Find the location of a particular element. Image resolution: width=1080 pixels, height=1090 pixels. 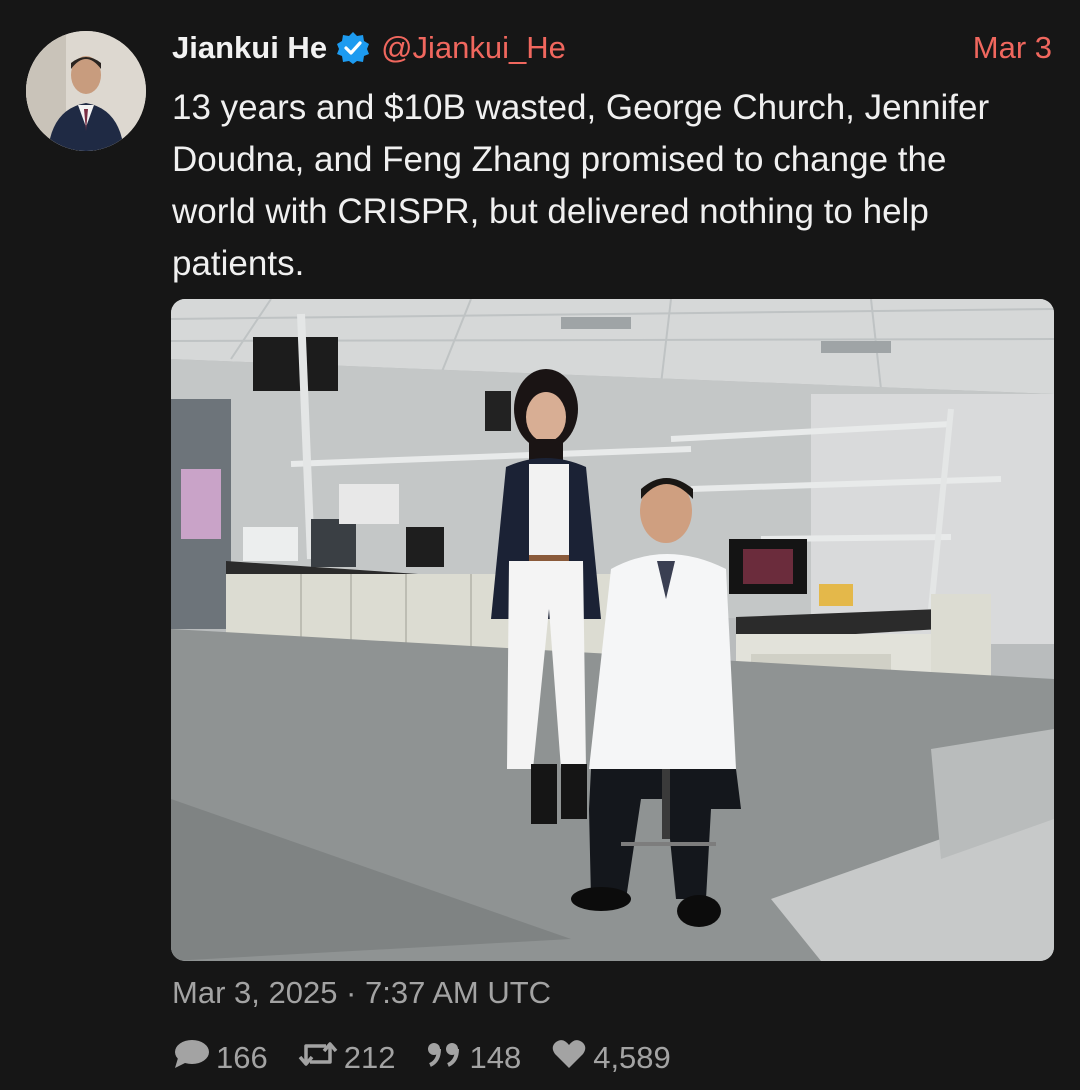

retweet-count: 212 is located at coordinates (369, 1057).